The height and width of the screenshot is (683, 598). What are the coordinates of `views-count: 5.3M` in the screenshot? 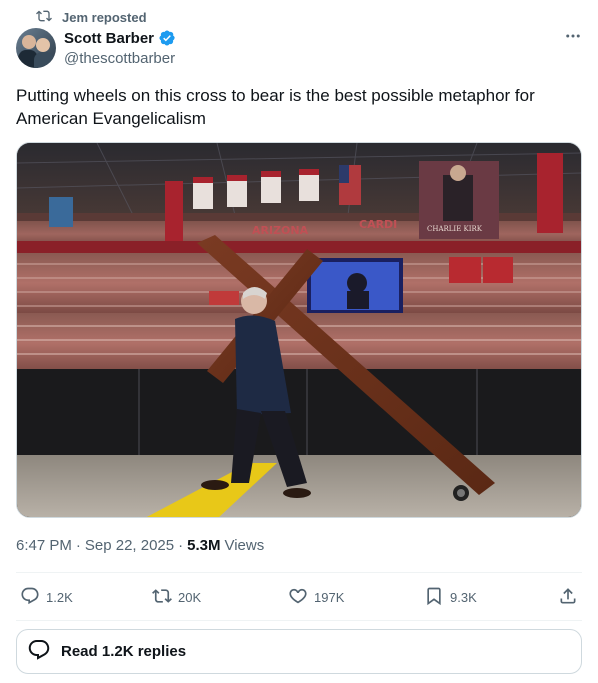 It's located at (204, 545).